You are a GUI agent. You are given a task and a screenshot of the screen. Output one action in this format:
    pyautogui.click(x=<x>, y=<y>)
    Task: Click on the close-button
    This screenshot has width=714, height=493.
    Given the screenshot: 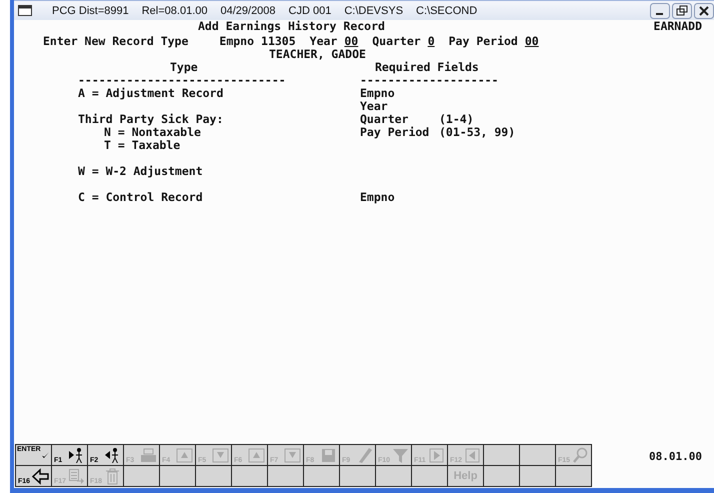 What is the action you would take?
    pyautogui.click(x=704, y=10)
    